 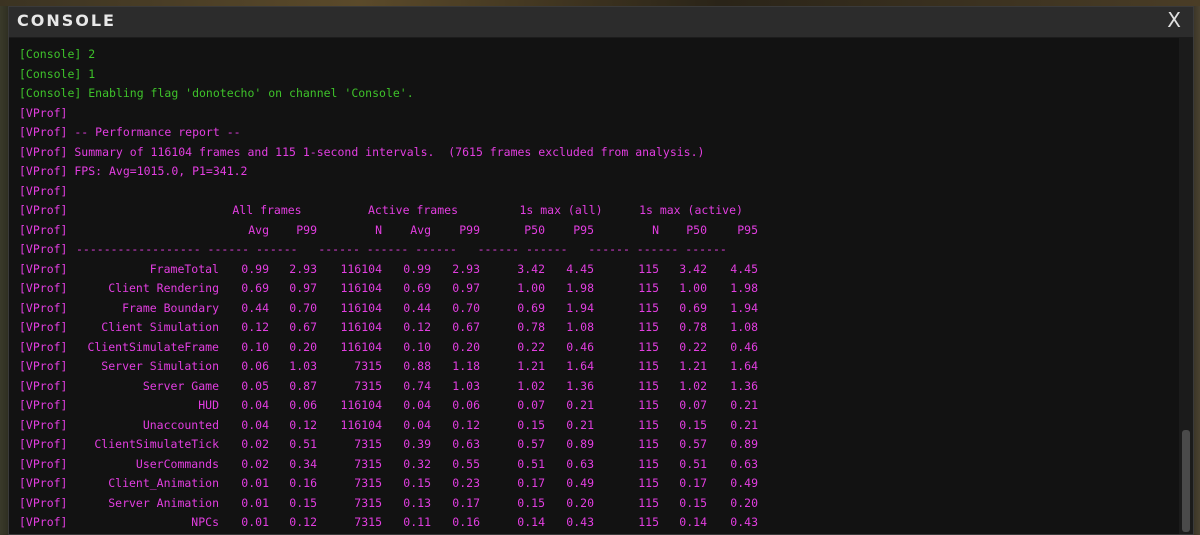 I want to click on table-cell: 0.87, so click(x=303, y=385).